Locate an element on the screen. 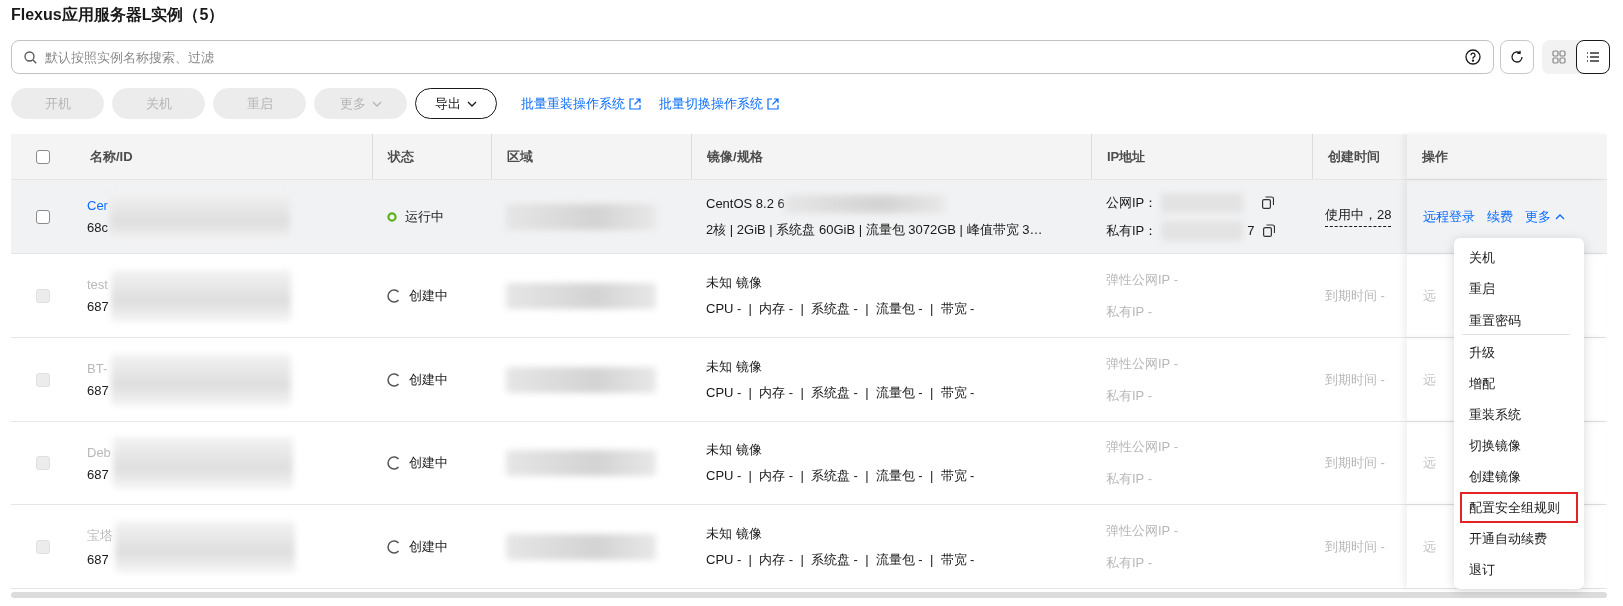 The height and width of the screenshot is (606, 1623). menu-item: 开通自动续费 is located at coordinates (1519, 538).